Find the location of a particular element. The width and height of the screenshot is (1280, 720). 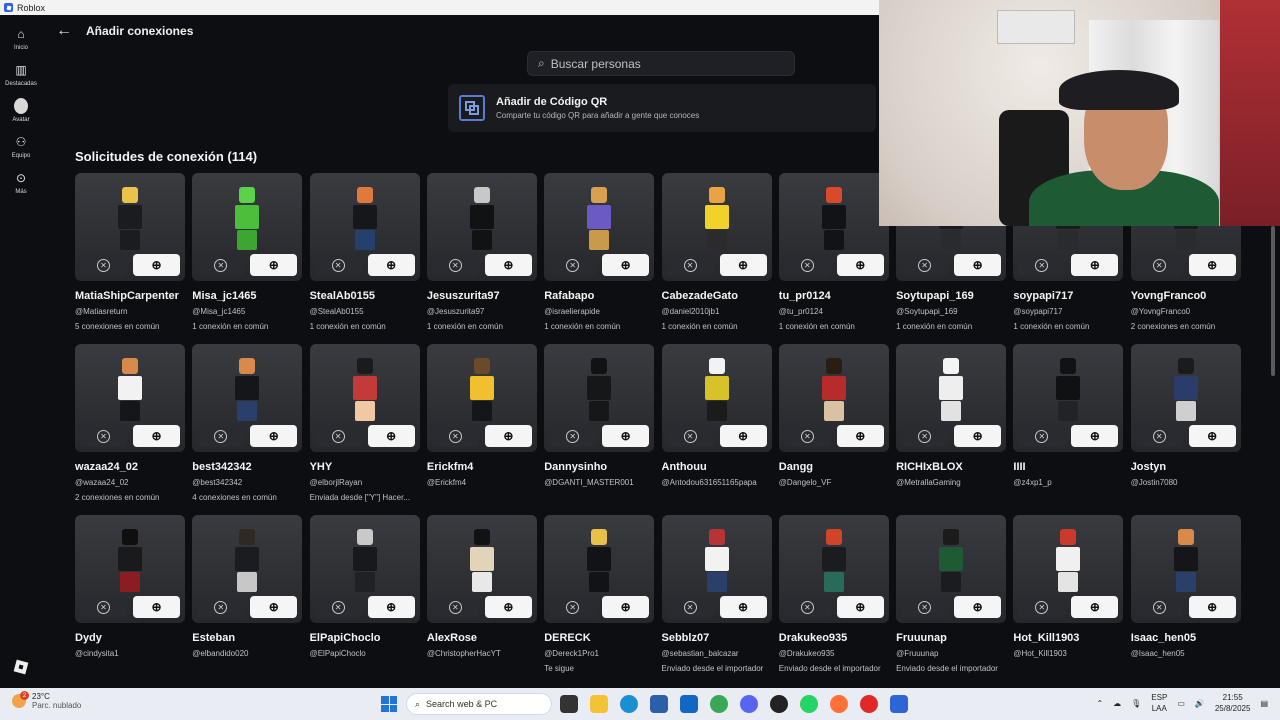

request-card: ✕ ⊕ Esteban @elbandido020 is located at coordinates (247, 589).